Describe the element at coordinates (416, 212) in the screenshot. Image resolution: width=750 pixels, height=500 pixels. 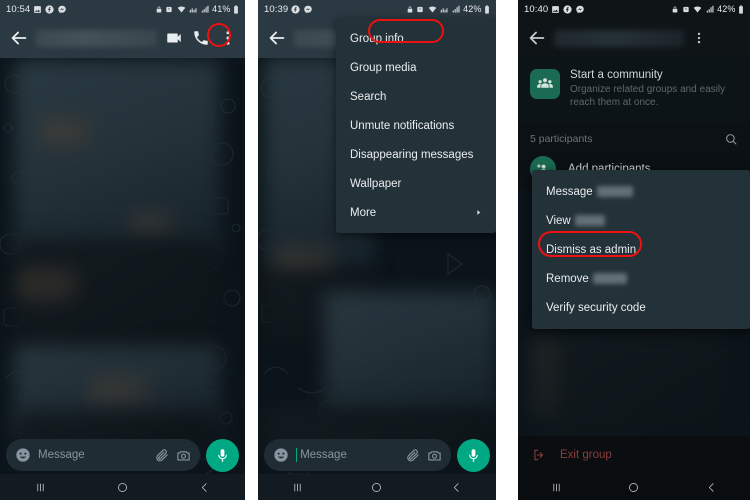
I see `menu-item-more: More` at that location.